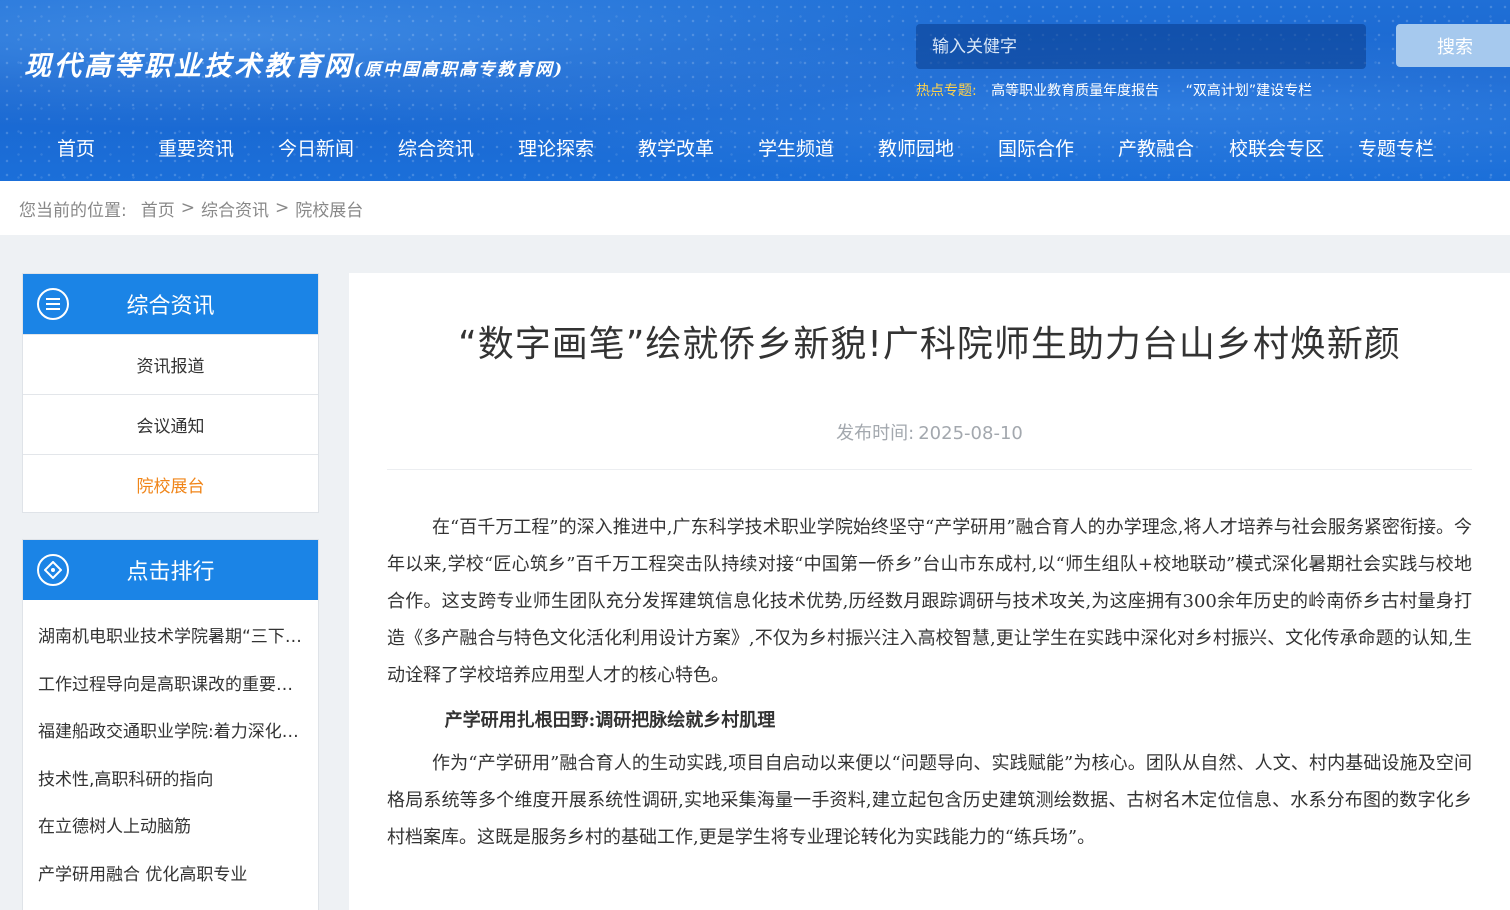 The height and width of the screenshot is (910, 1510). What do you see at coordinates (929, 344) in the screenshot?
I see `article-title: “数字画笔”绘就侨乡新貌!广科院师生助力台山乡村焕新颜` at bounding box center [929, 344].